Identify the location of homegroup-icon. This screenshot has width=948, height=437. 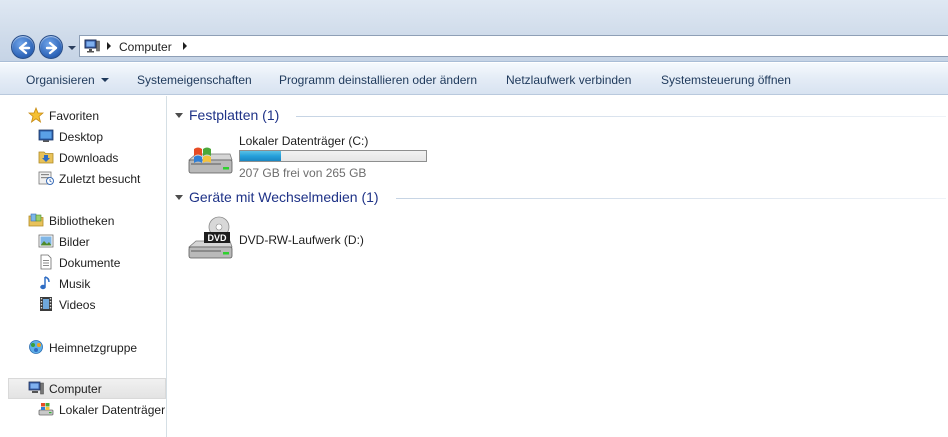
(36, 347).